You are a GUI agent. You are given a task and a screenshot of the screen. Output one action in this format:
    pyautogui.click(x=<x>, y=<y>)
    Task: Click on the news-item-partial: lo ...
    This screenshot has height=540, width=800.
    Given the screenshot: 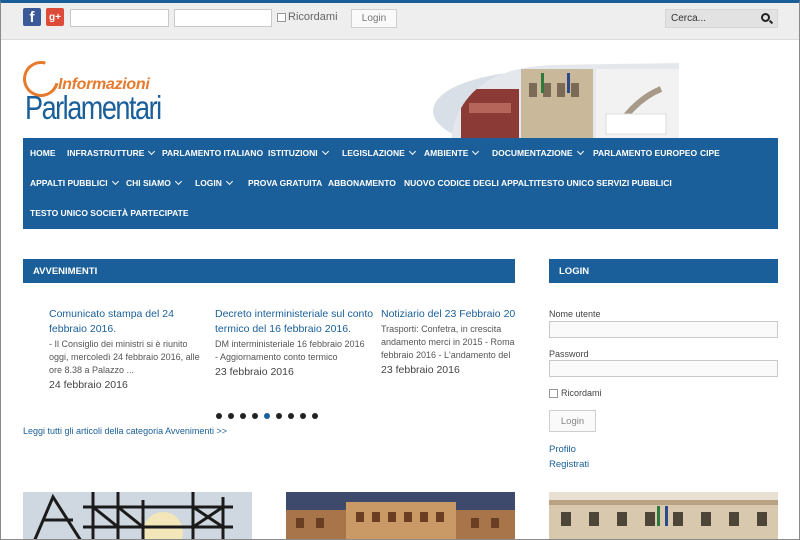 What is the action you would take?
    pyautogui.click(x=33, y=329)
    